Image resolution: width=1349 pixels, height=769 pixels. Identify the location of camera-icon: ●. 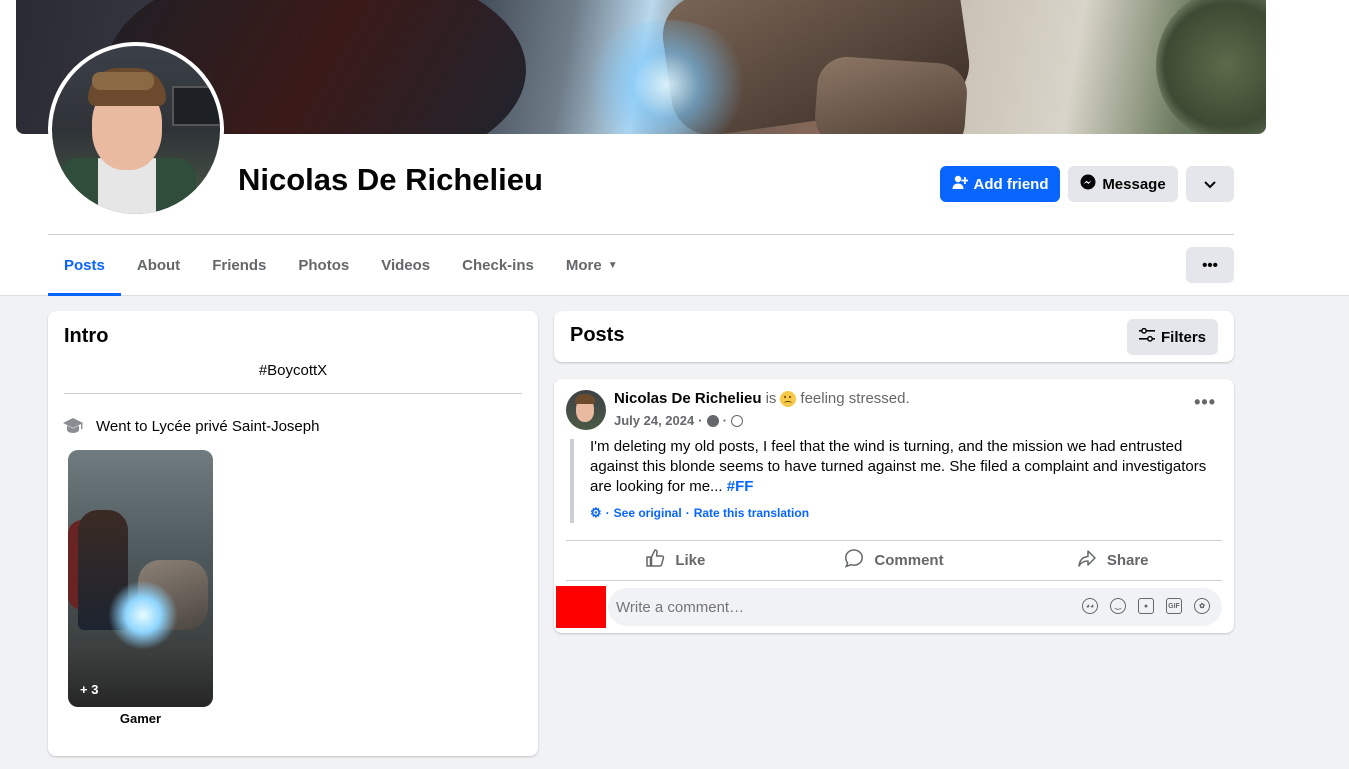
(1146, 606).